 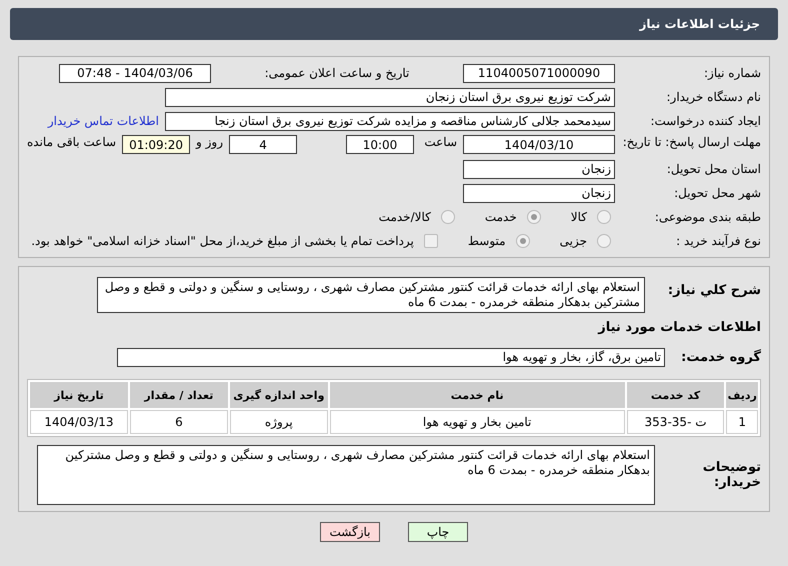 I want to click on table-cell: 1404/03/13, so click(x=79, y=422).